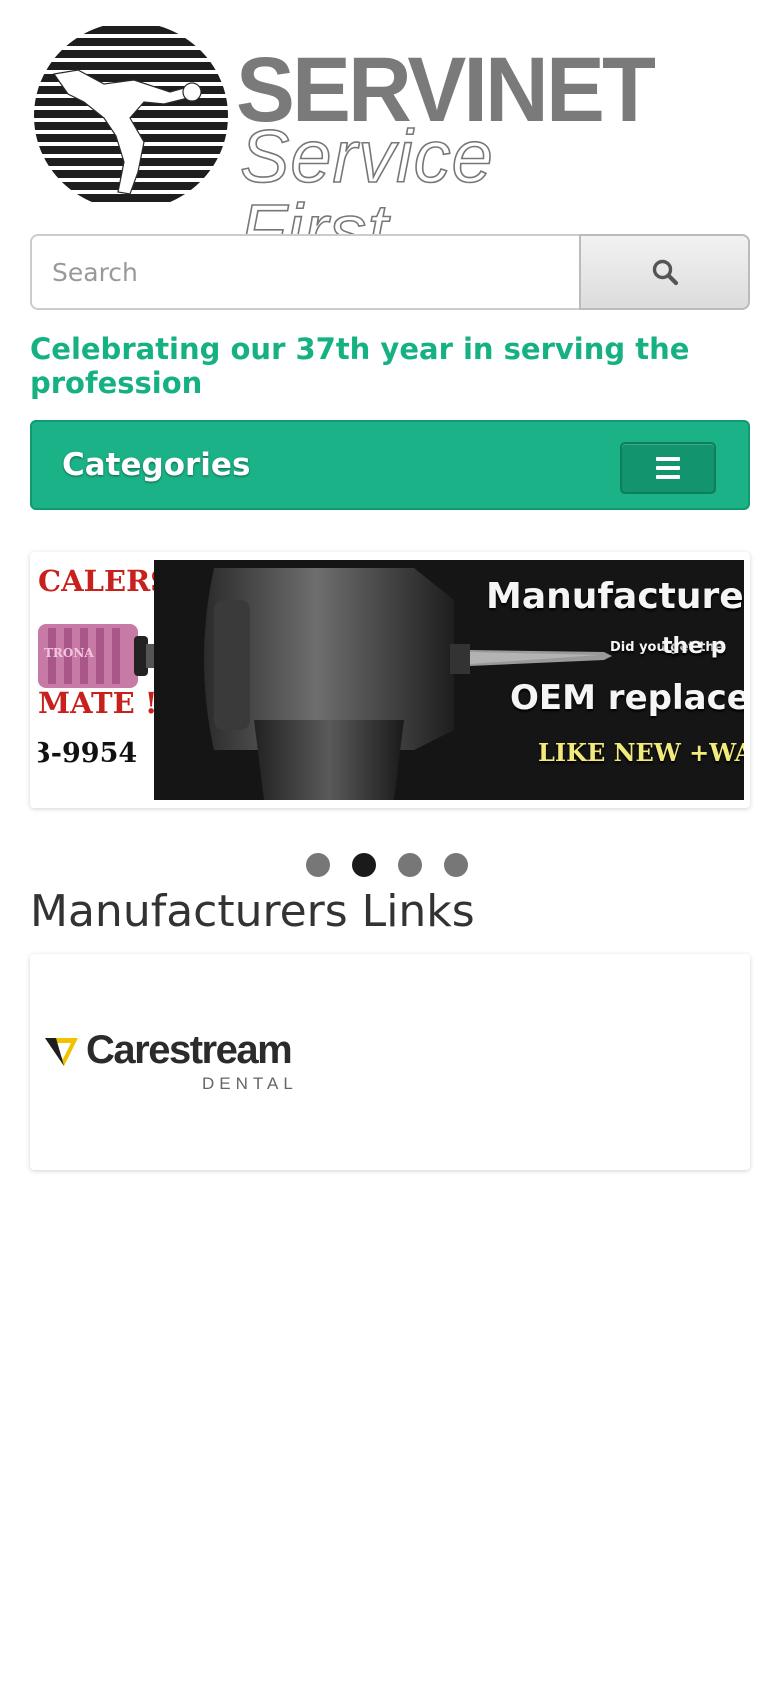 The width and height of the screenshot is (780, 1688). What do you see at coordinates (252, 911) in the screenshot?
I see `manufacturers-title: Manufacturers Links` at bounding box center [252, 911].